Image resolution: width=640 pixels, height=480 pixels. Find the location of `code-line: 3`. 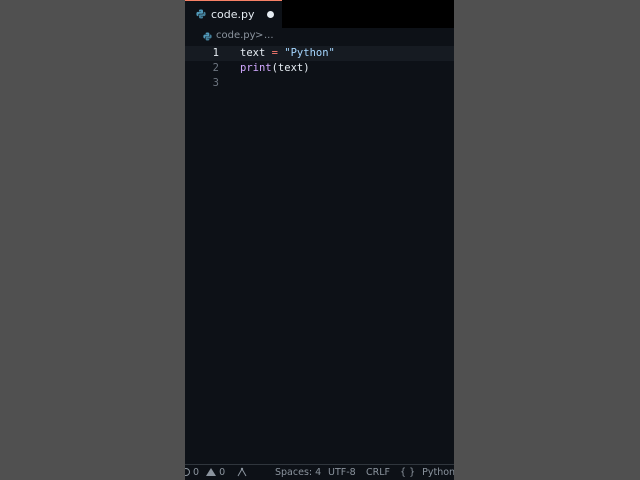

code-line: 3 is located at coordinates (319, 83).